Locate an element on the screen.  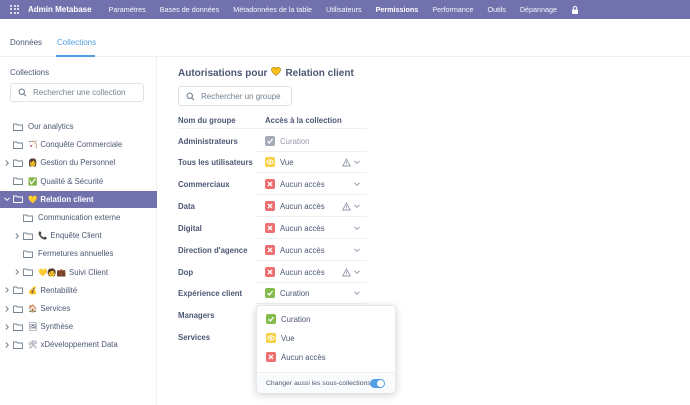
page-title: Autorisations pour Relation client is located at coordinates (266, 73).